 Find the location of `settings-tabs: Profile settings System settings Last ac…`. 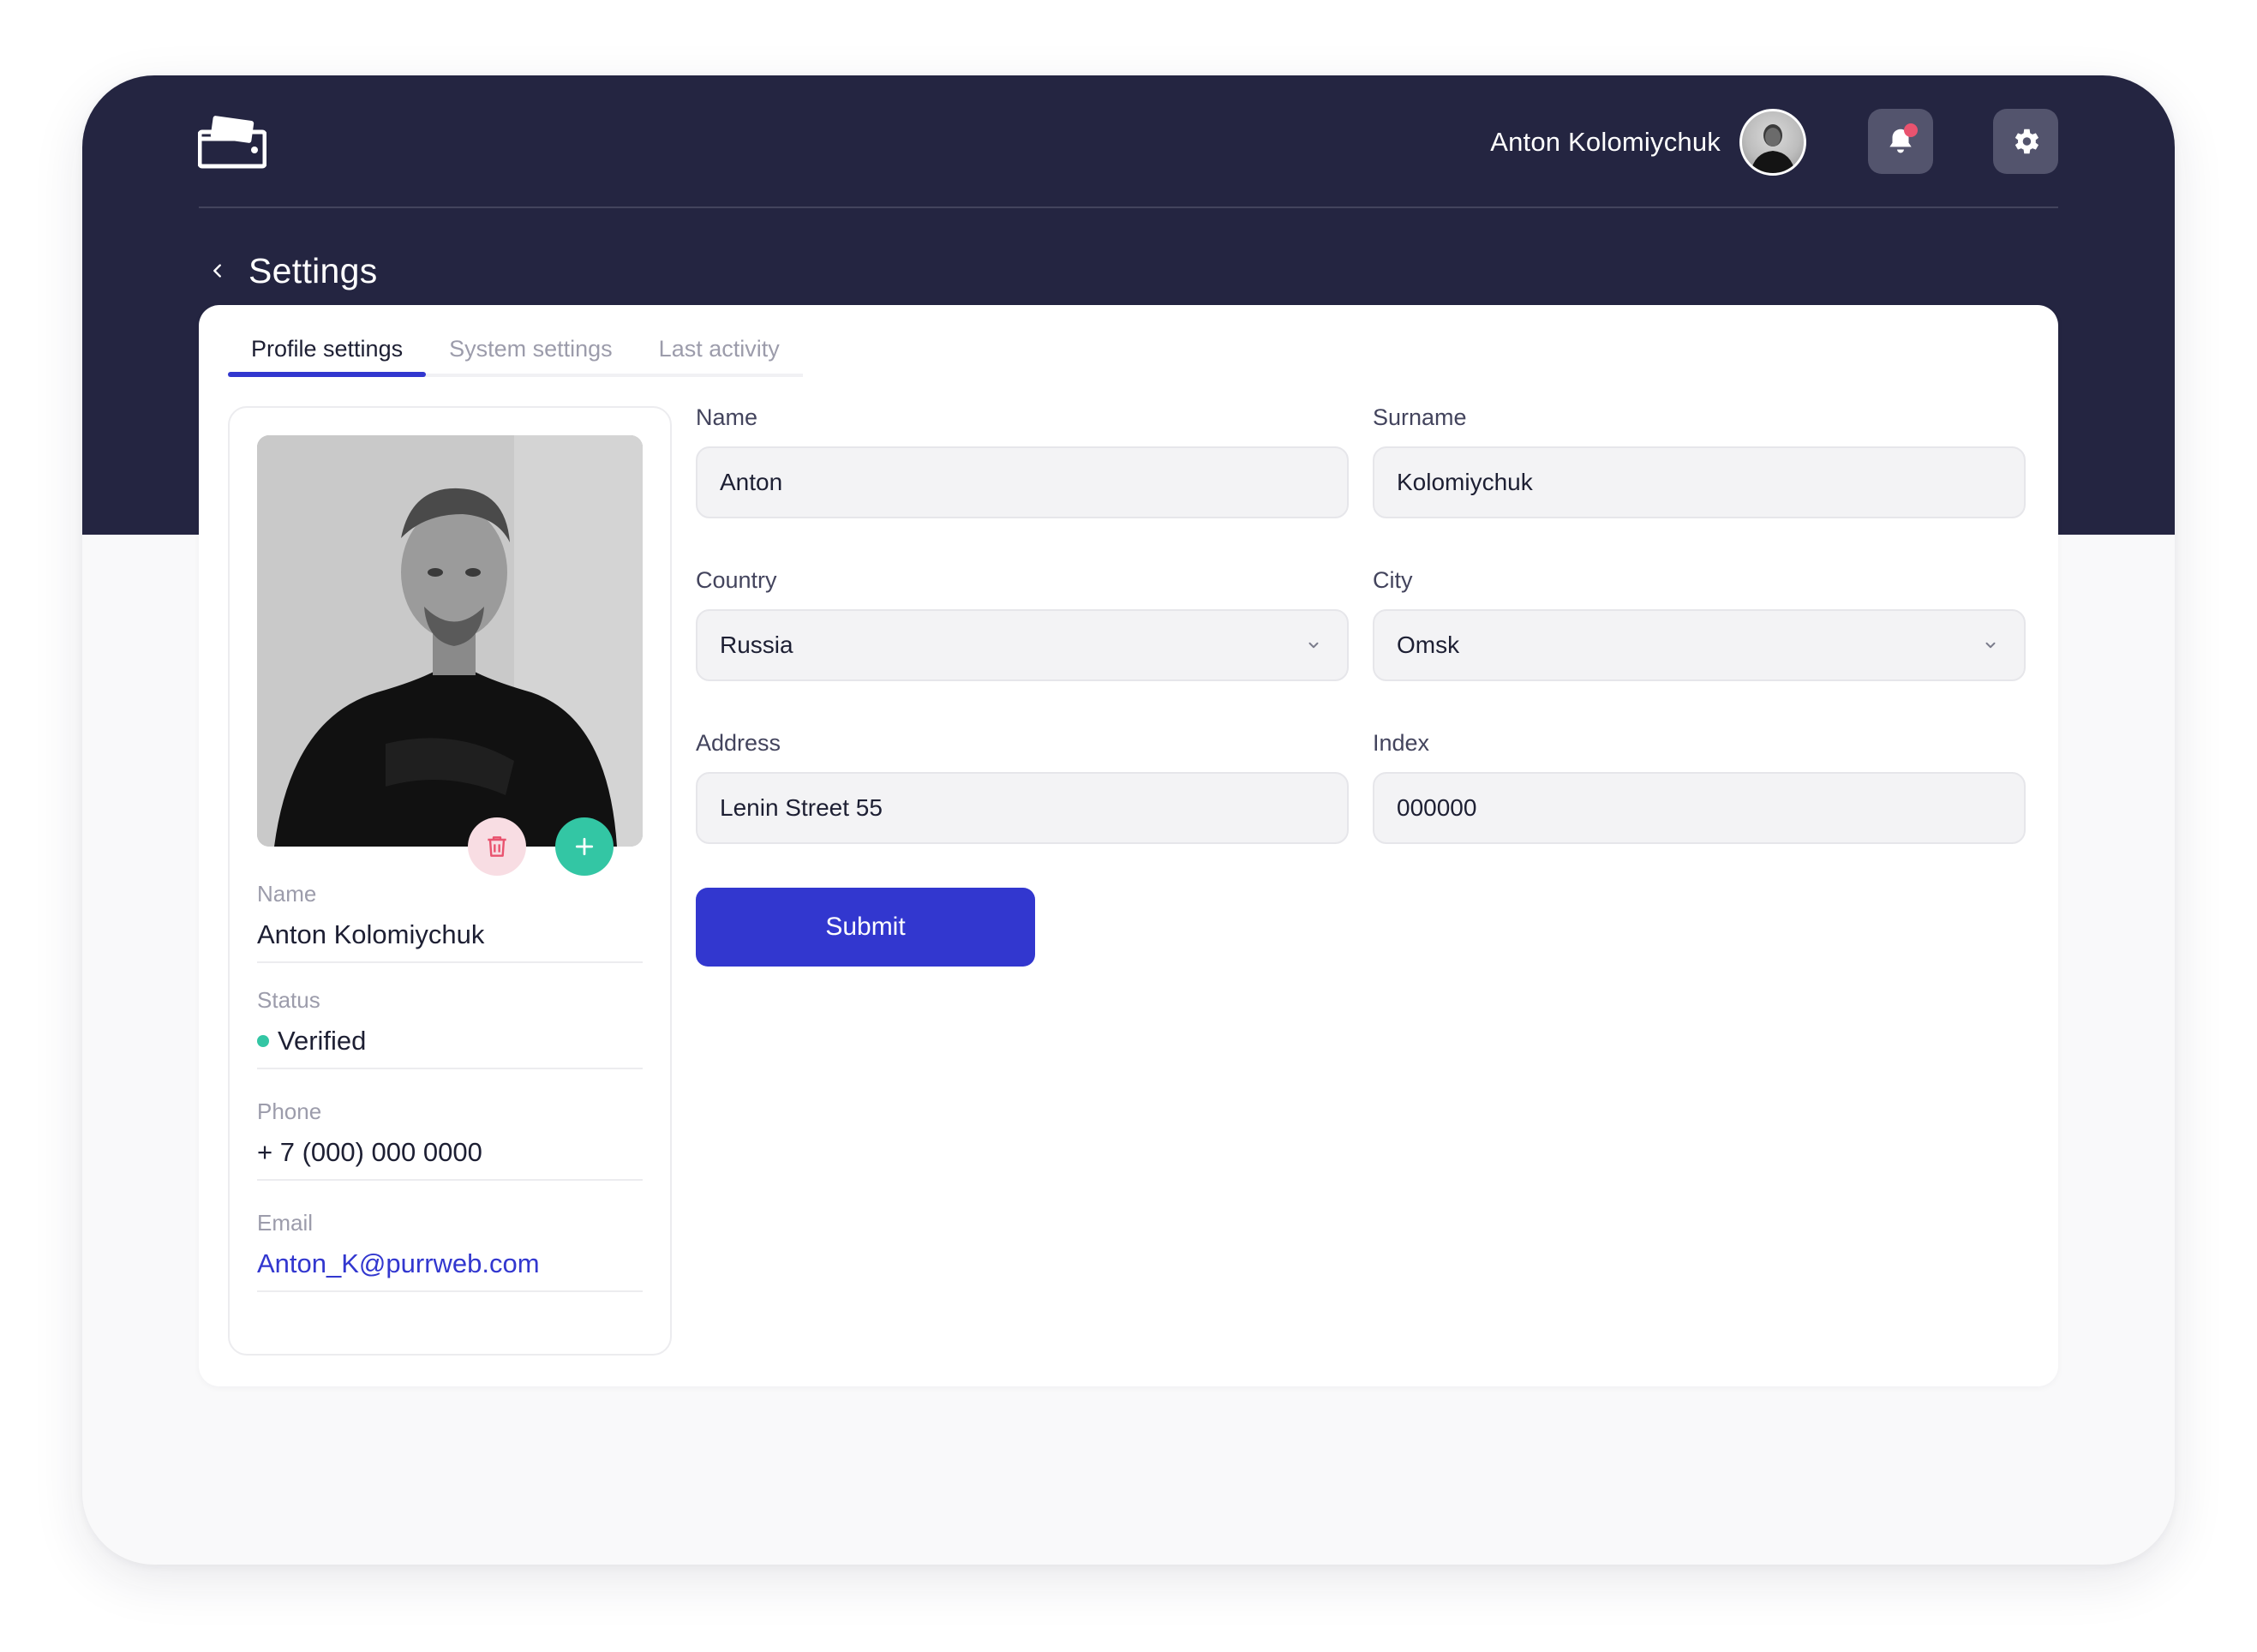

settings-tabs: Profile settings System settings Last ac… is located at coordinates (515, 353).